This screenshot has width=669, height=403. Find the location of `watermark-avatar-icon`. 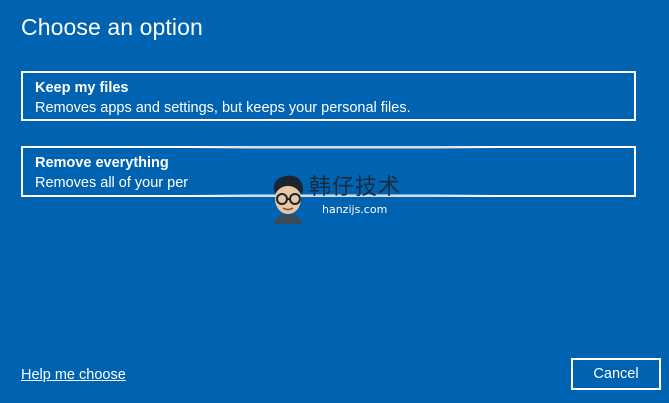

watermark-avatar-icon is located at coordinates (288, 199).